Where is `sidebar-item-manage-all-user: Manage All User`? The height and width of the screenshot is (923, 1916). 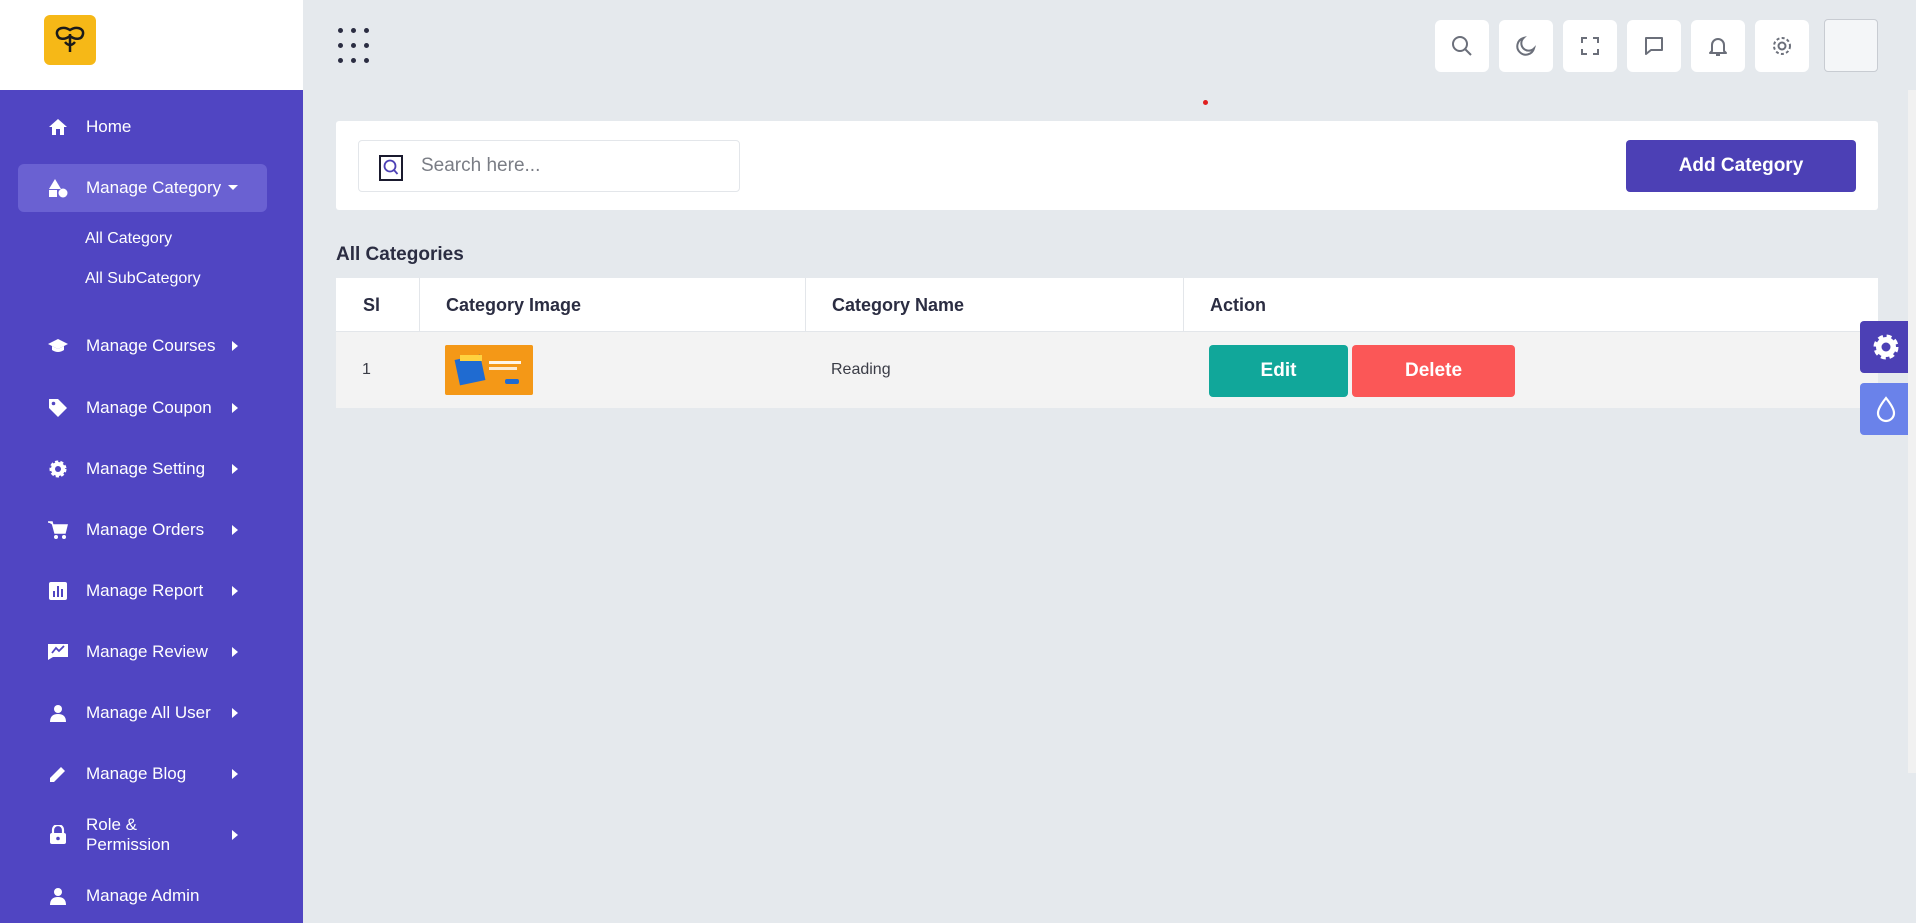 sidebar-item-manage-all-user: Manage All User is located at coordinates (142, 713).